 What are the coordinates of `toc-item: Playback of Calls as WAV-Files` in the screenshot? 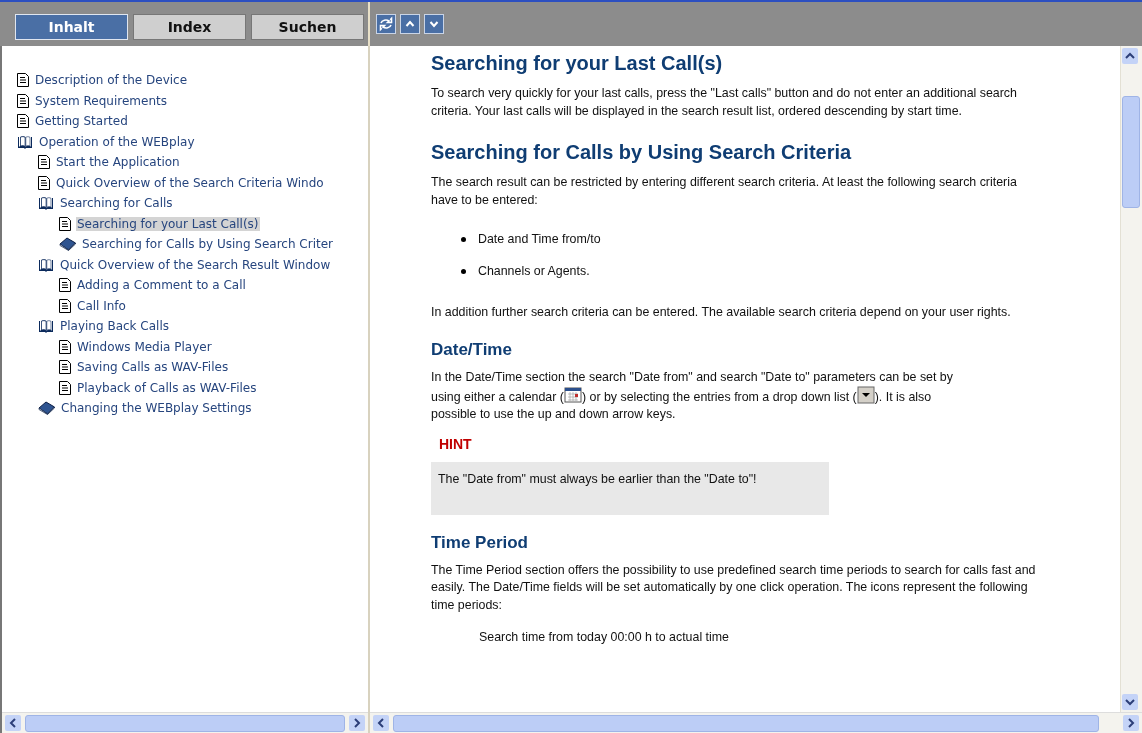 It's located at (167, 387).